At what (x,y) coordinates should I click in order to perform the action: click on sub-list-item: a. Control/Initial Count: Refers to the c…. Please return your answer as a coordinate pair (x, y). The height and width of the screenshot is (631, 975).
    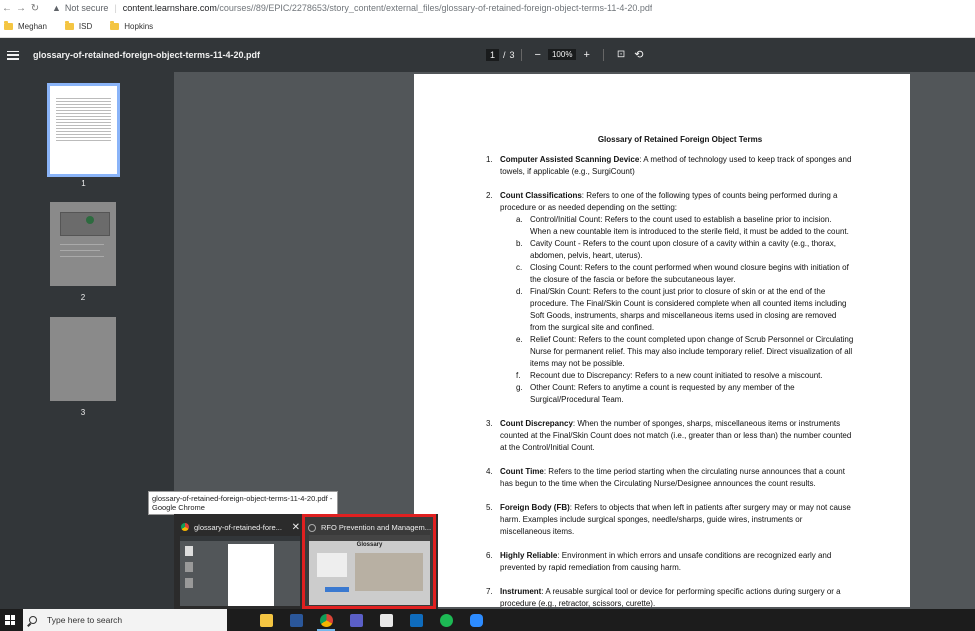
    Looking at the image, I should click on (682, 225).